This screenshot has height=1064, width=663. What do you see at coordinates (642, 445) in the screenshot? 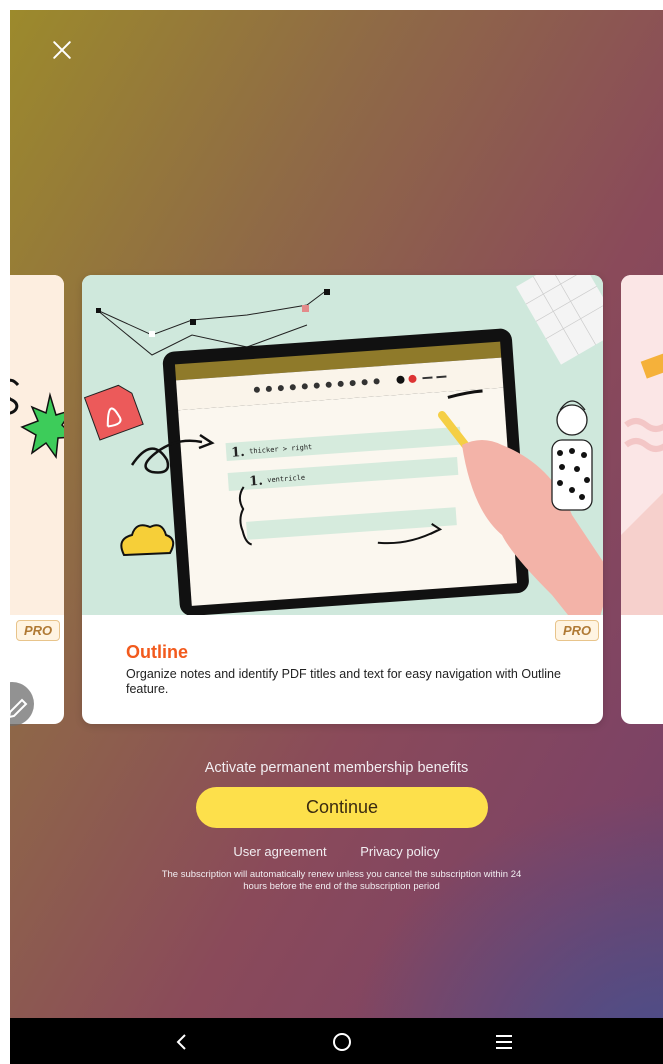
I see `next-card-illustration` at bounding box center [642, 445].